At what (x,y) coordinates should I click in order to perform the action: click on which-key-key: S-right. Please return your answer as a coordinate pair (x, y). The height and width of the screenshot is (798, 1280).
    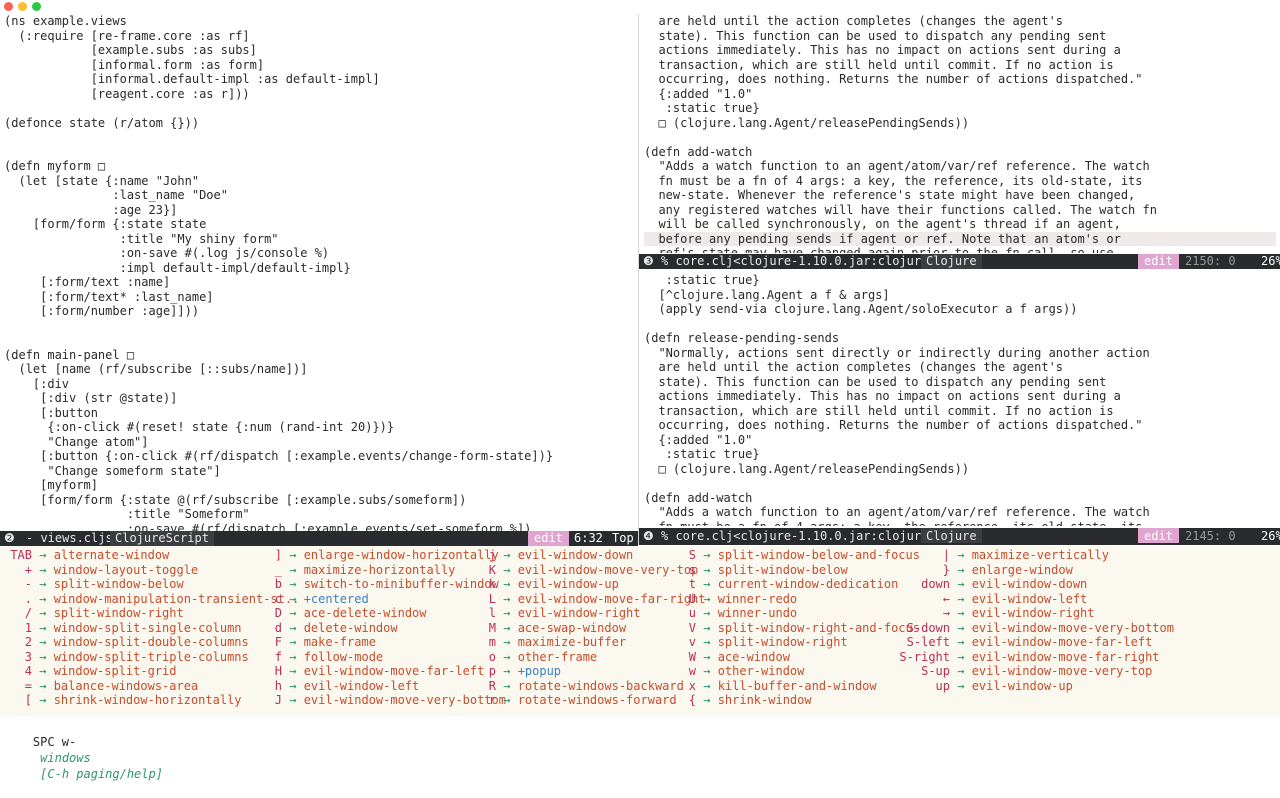
    Looking at the image, I should click on (924, 656).